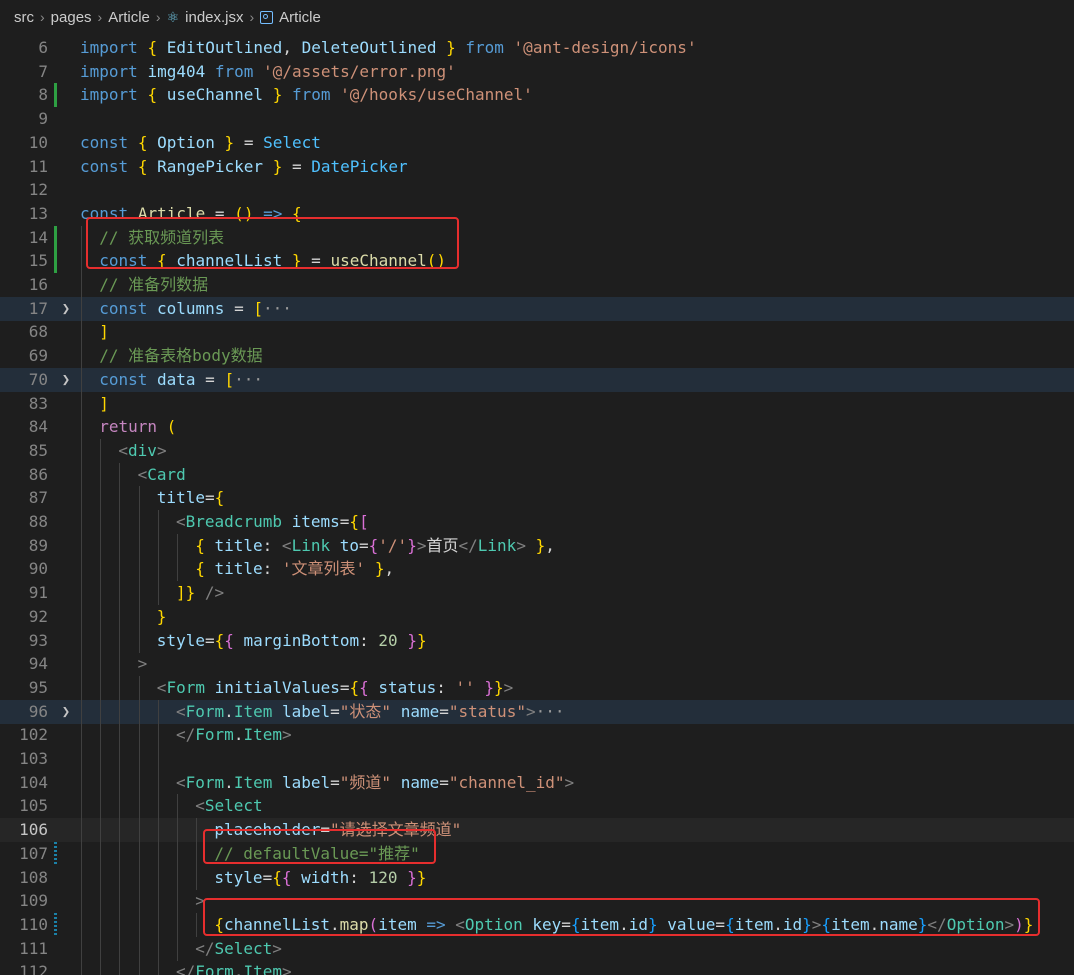 Image resolution: width=1074 pixels, height=975 pixels. What do you see at coordinates (234, 735) in the screenshot?
I see `code-text: </Form.Item>` at bounding box center [234, 735].